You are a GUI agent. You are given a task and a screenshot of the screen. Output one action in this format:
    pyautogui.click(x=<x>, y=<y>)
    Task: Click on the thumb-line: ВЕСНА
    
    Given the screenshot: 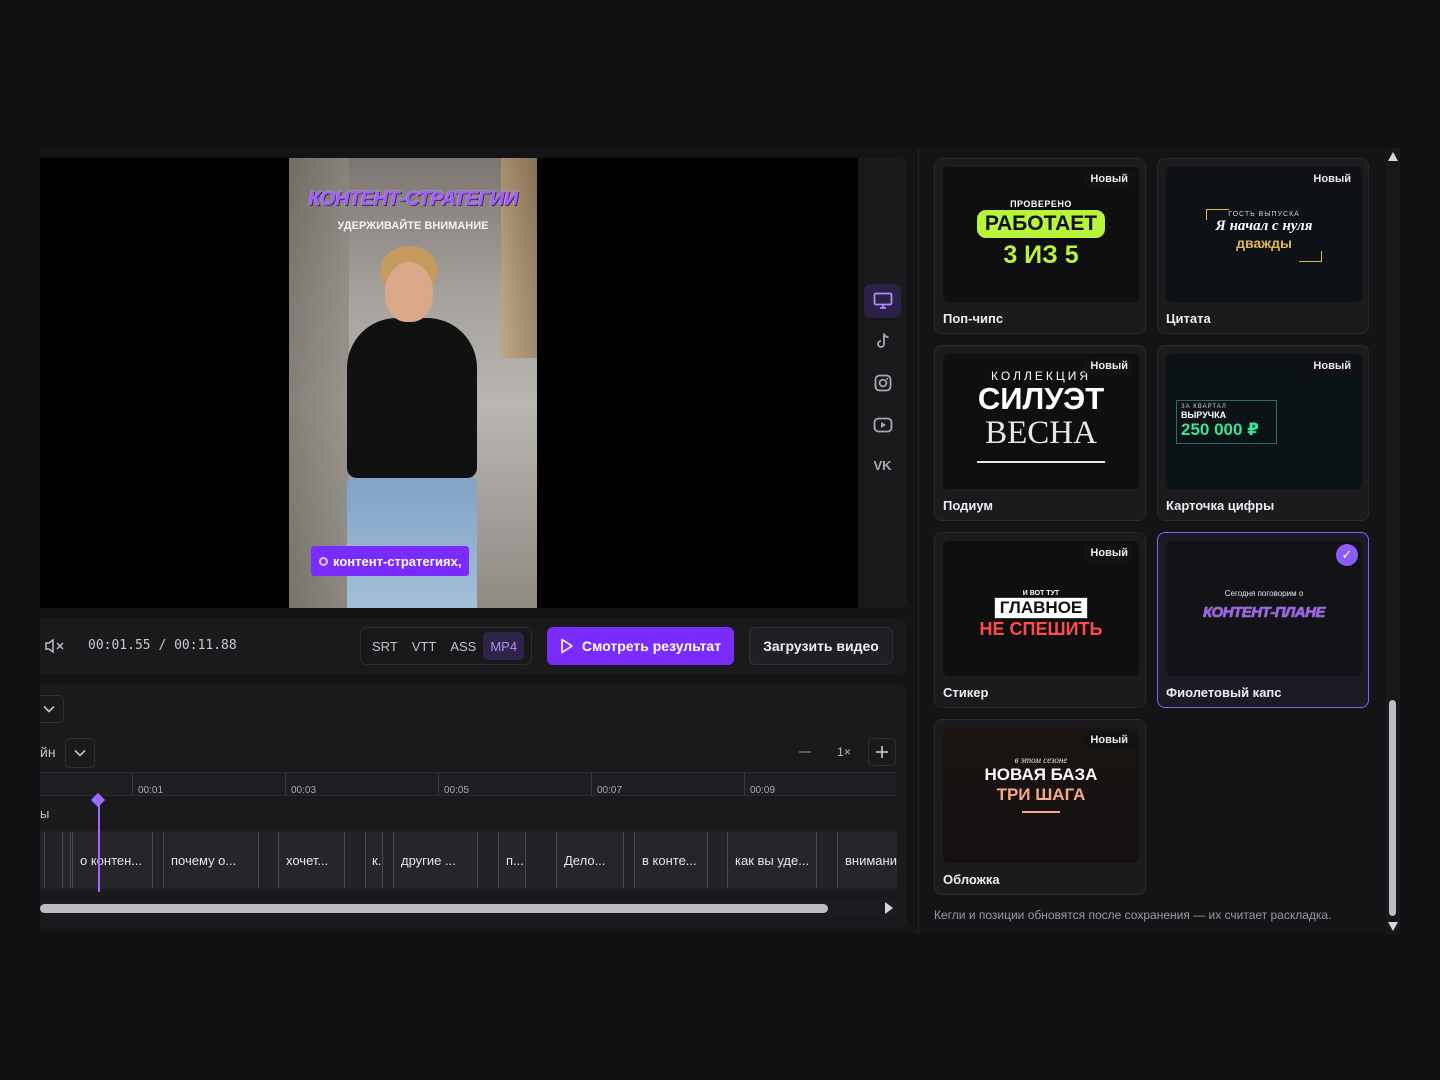 What is the action you would take?
    pyautogui.click(x=1041, y=432)
    